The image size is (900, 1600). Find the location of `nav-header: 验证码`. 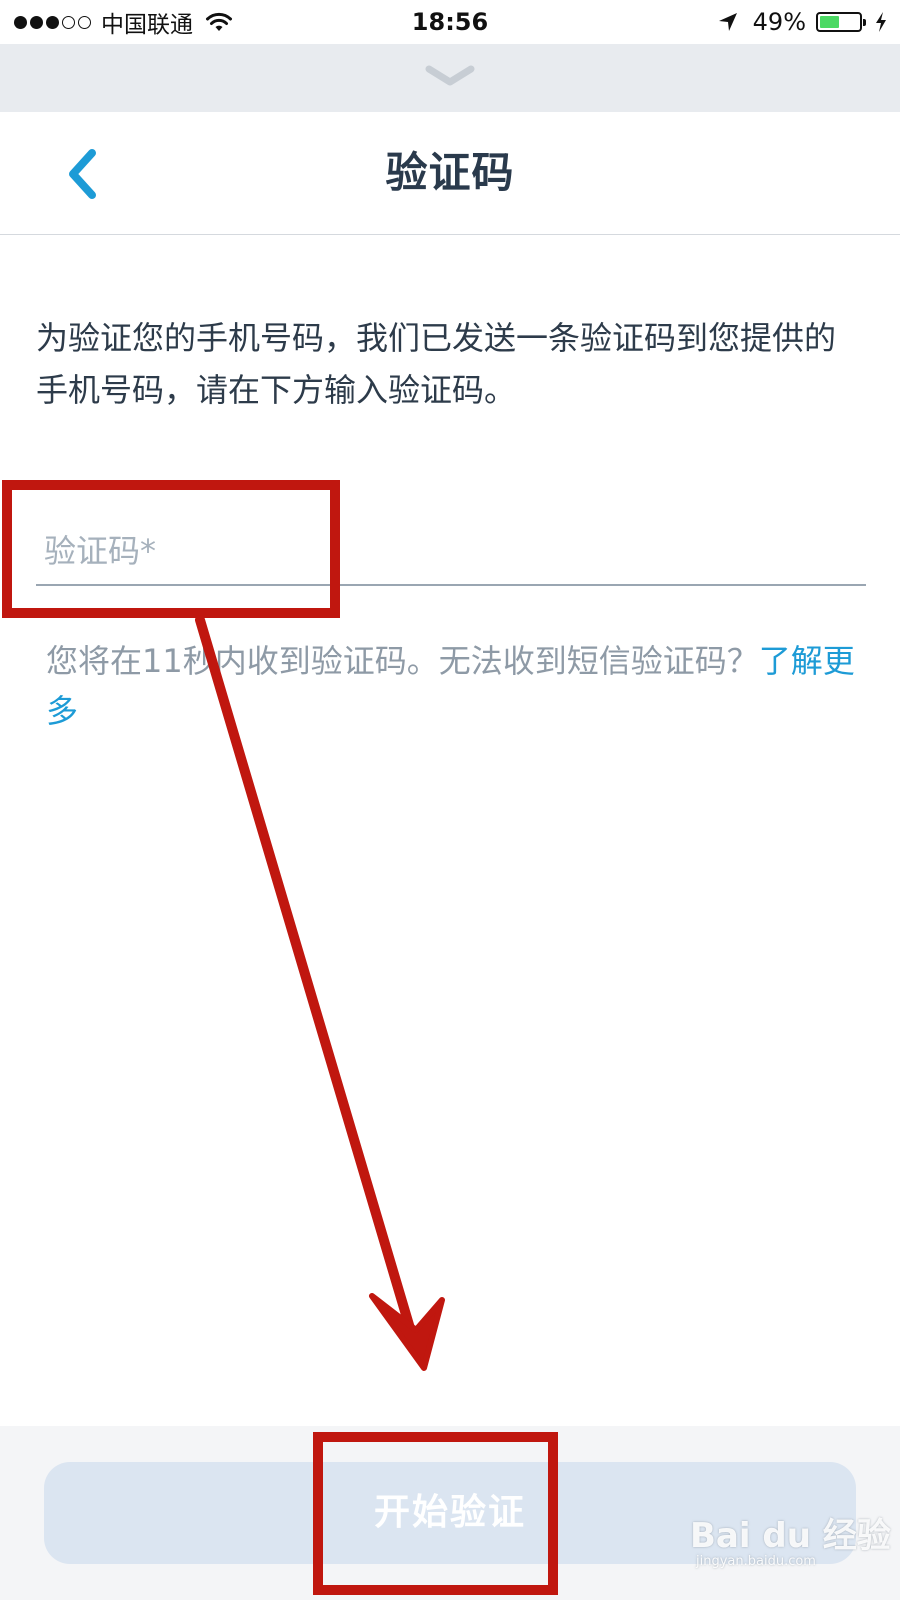

nav-header: 验证码 is located at coordinates (450, 173).